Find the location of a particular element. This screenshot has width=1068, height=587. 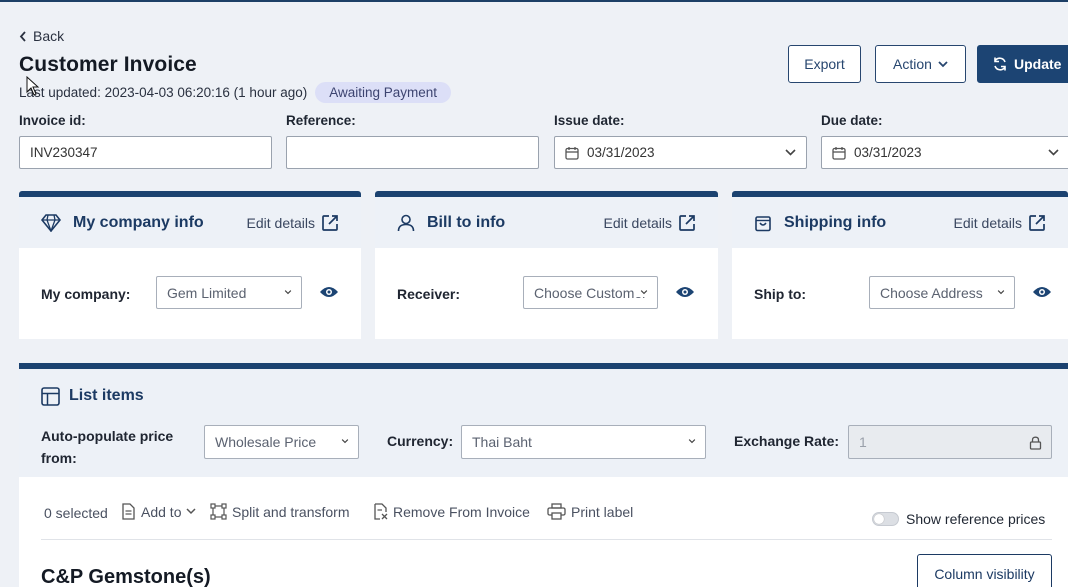

shipping-info-header: Shipping info Edit details is located at coordinates (900, 222).